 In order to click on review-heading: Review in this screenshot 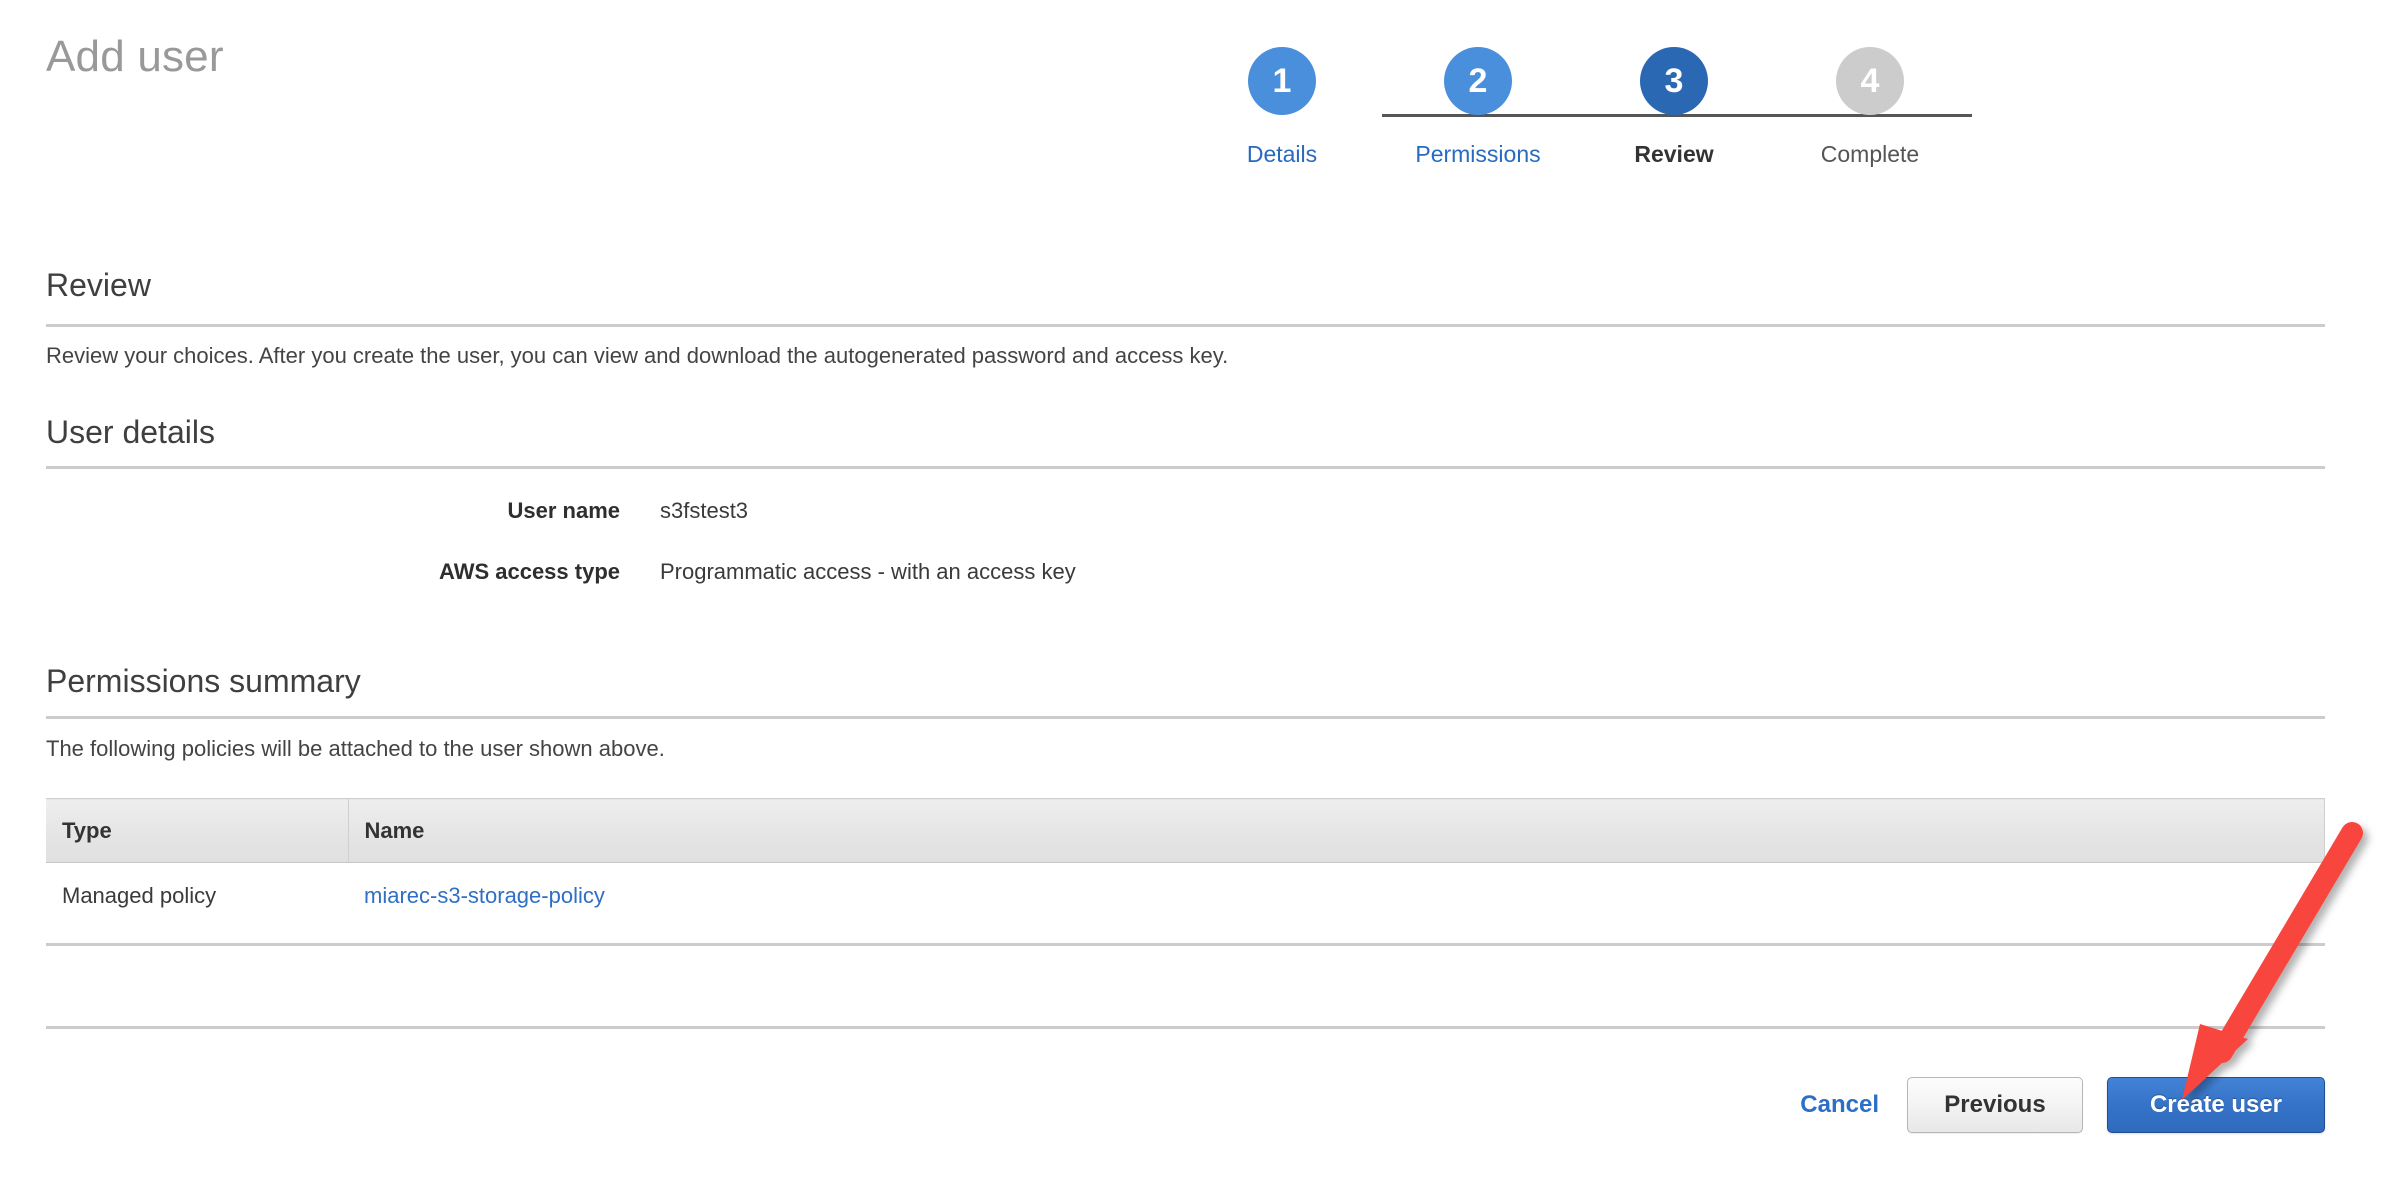, I will do `click(98, 285)`.